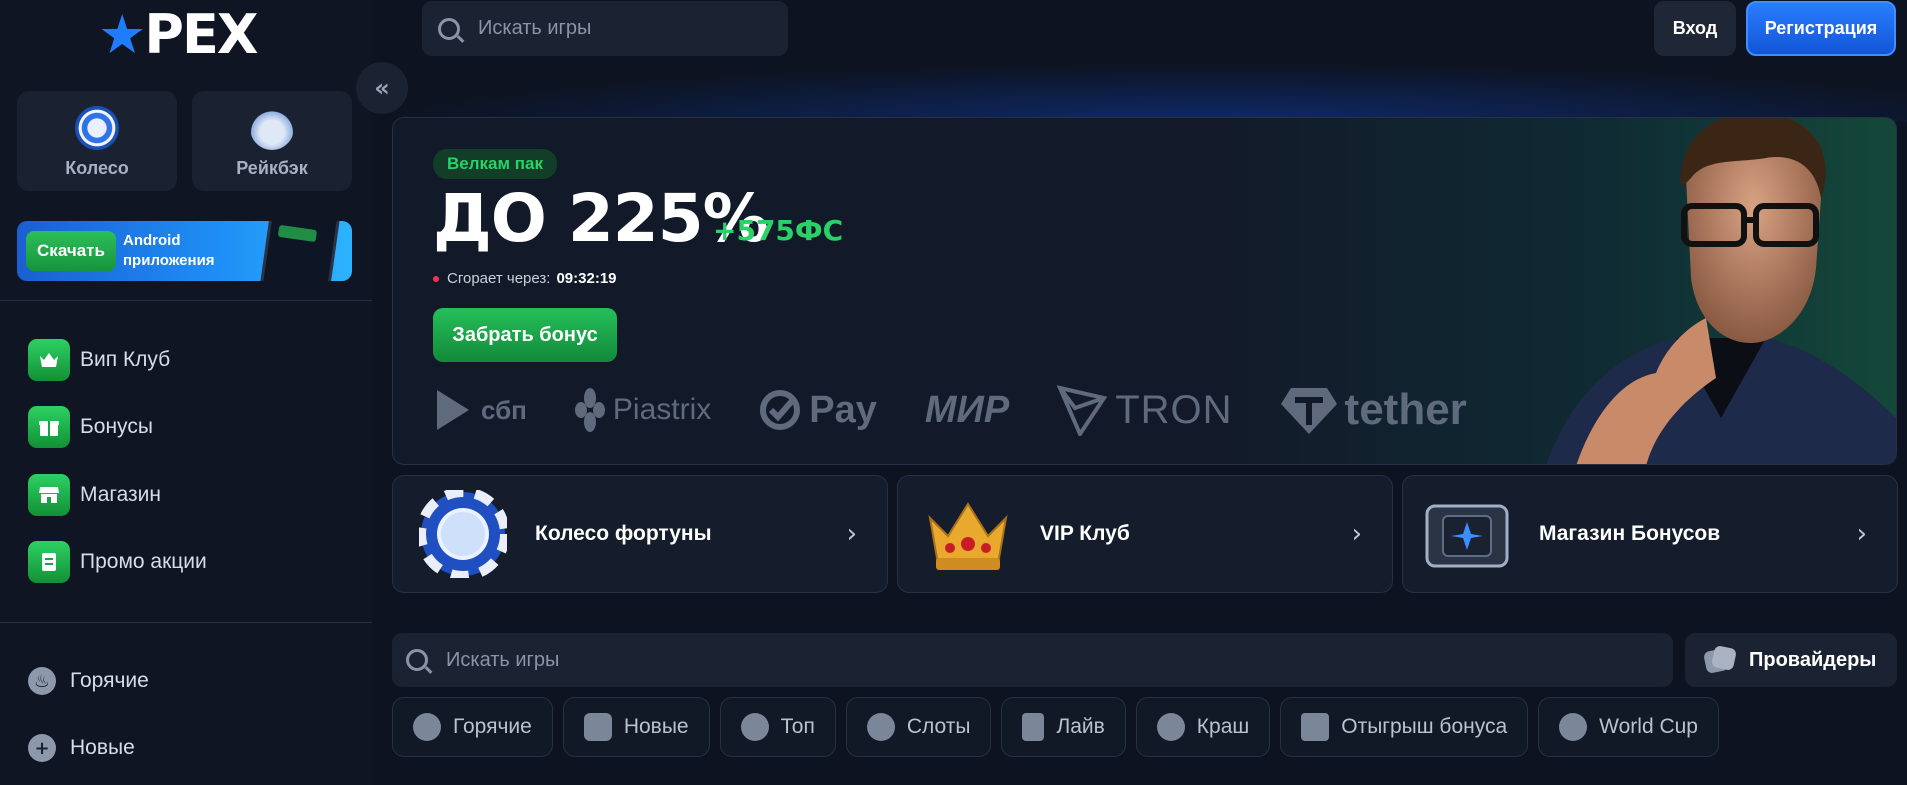  Describe the element at coordinates (818, 410) in the screenshot. I see `pay-logo: Pay` at that location.